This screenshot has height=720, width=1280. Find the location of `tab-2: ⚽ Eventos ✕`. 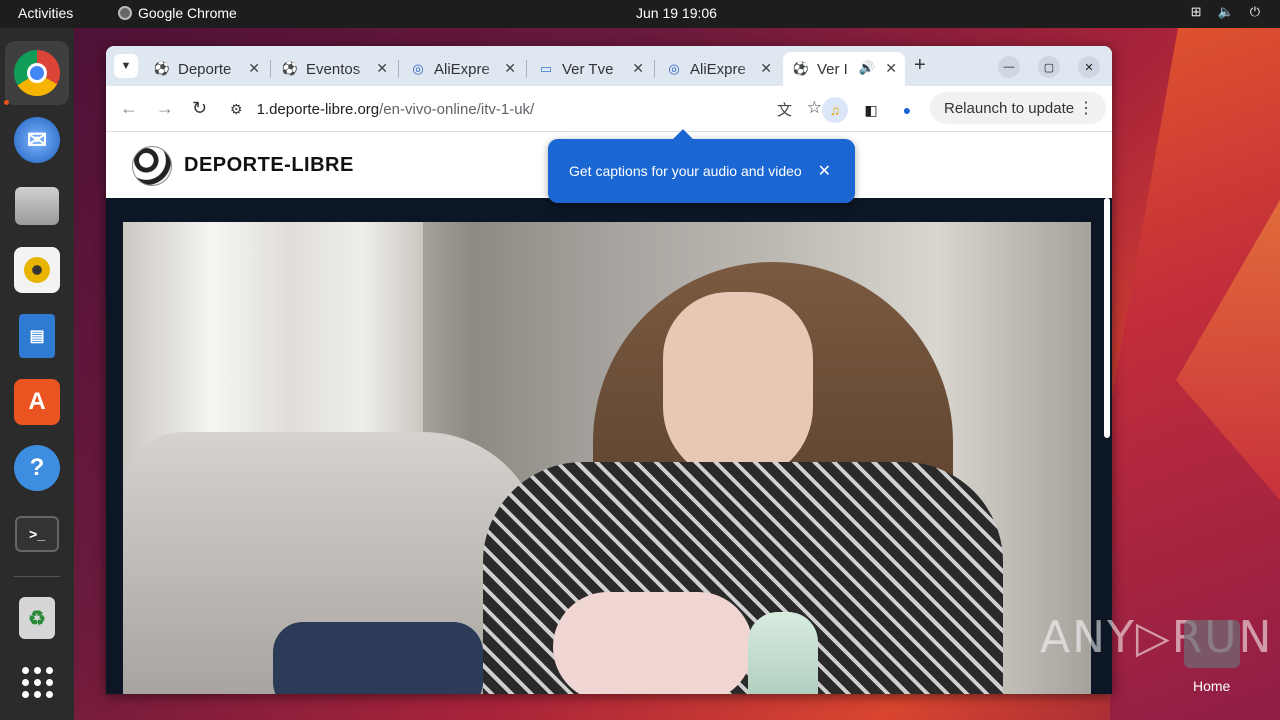

tab-2: ⚽ Eventos ✕ is located at coordinates (334, 69).